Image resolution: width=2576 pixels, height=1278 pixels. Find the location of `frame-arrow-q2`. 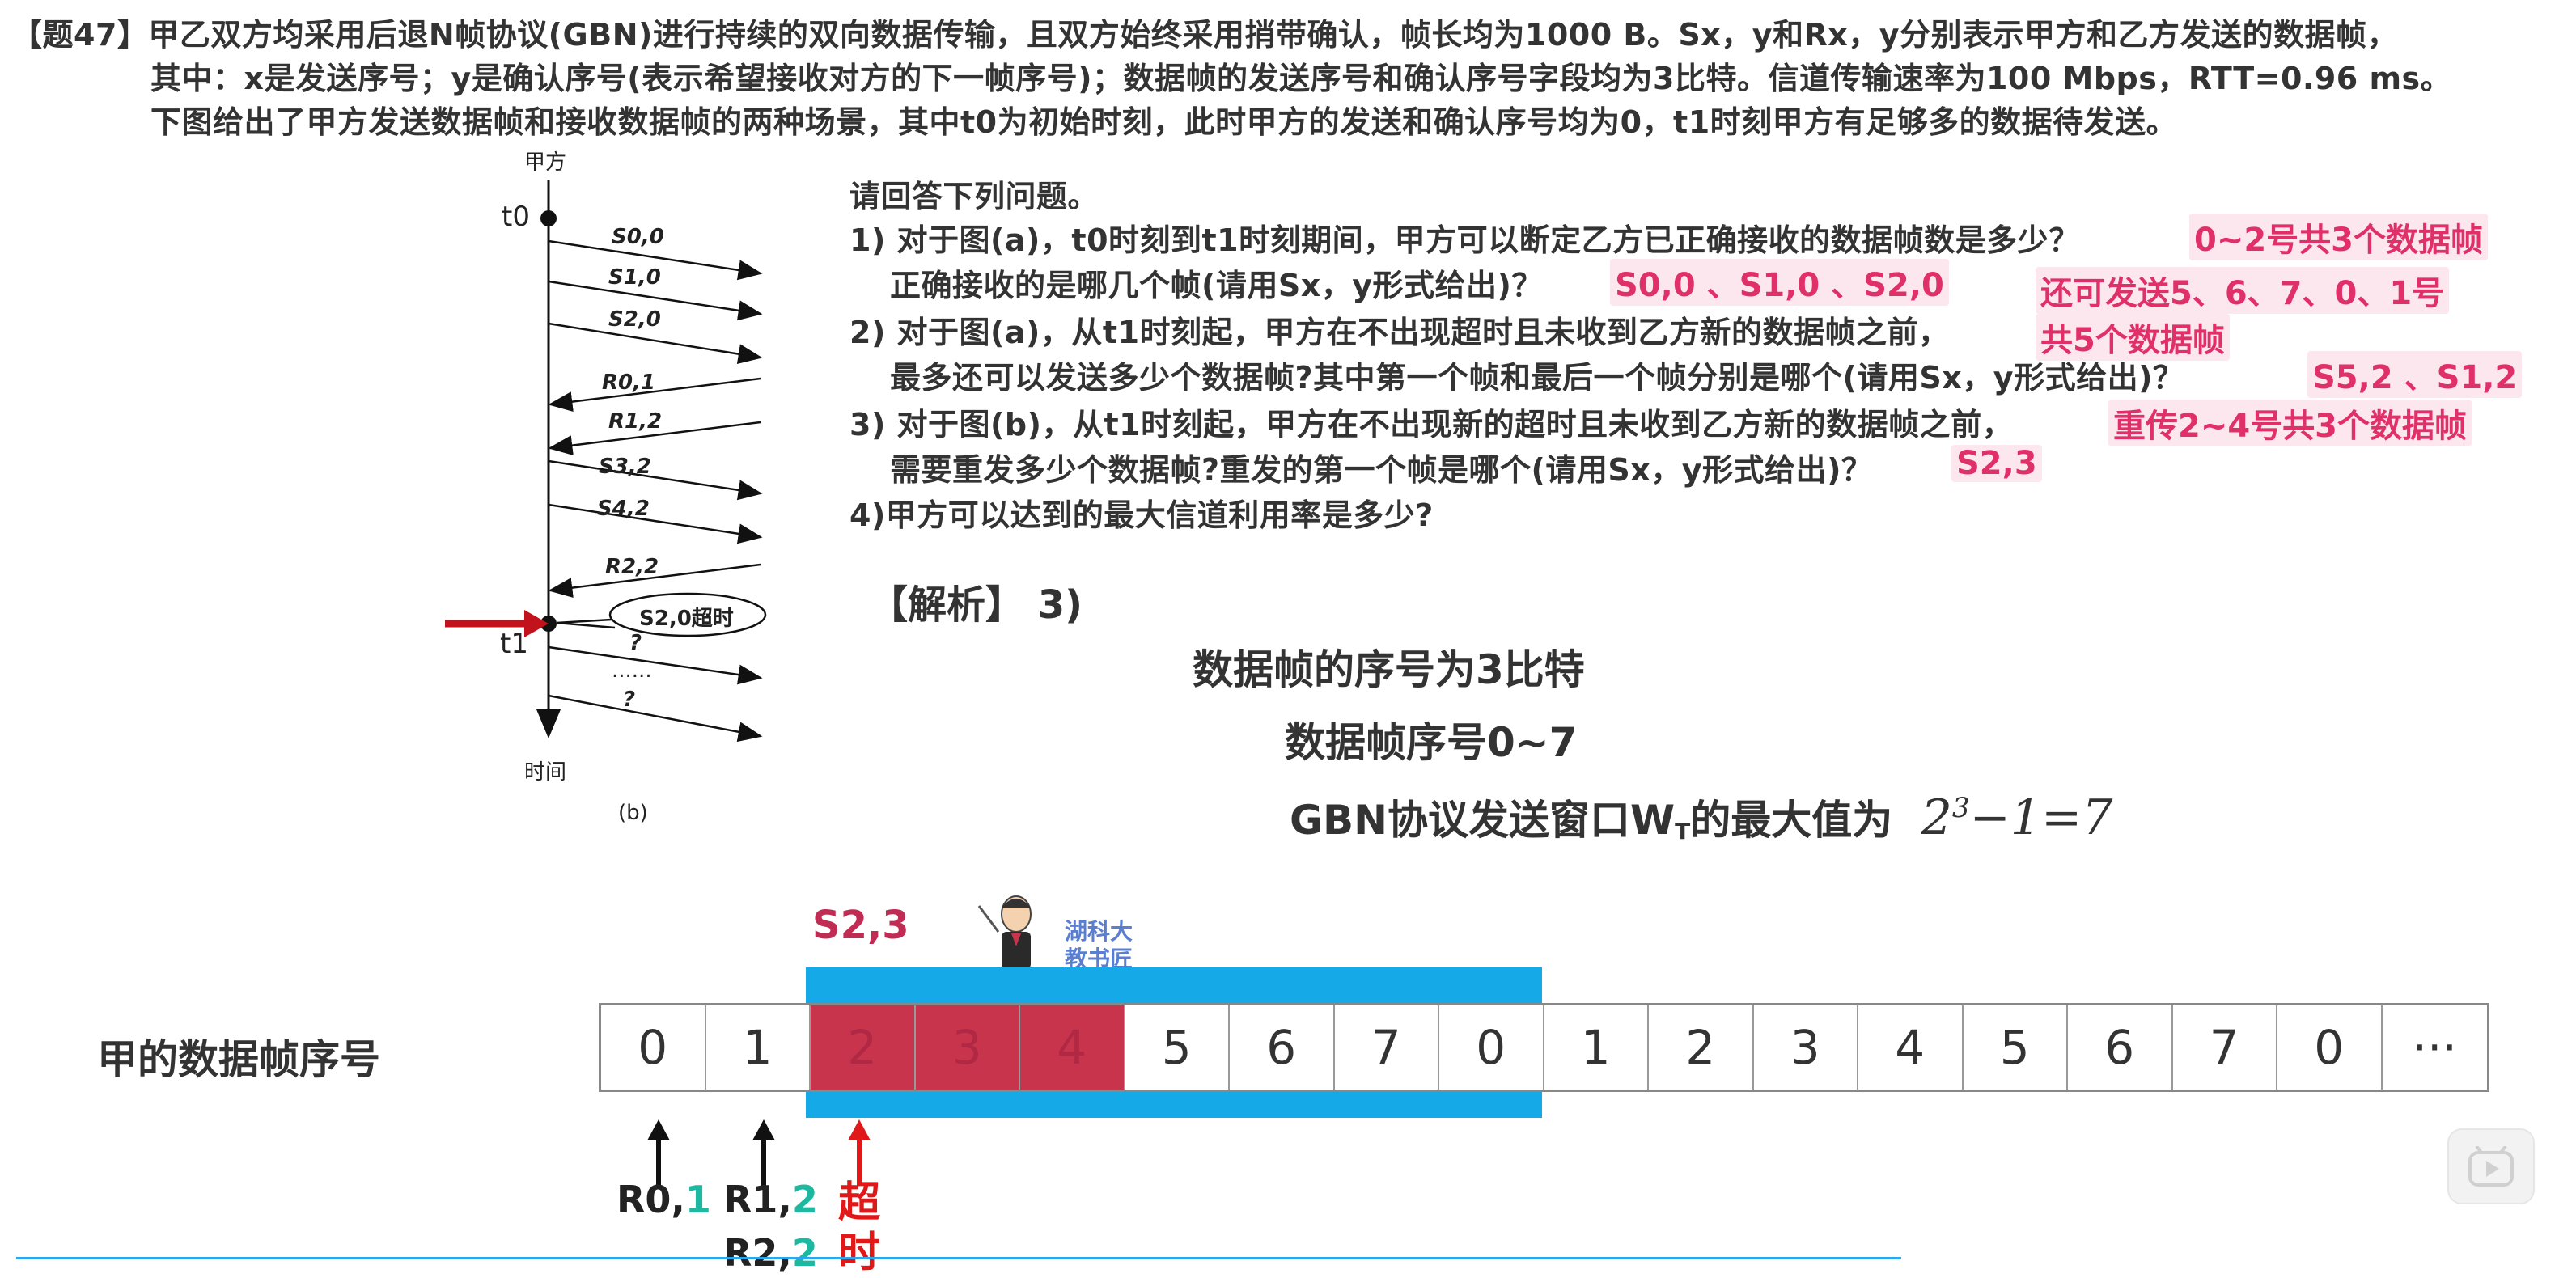

frame-arrow-q2 is located at coordinates (655, 718).